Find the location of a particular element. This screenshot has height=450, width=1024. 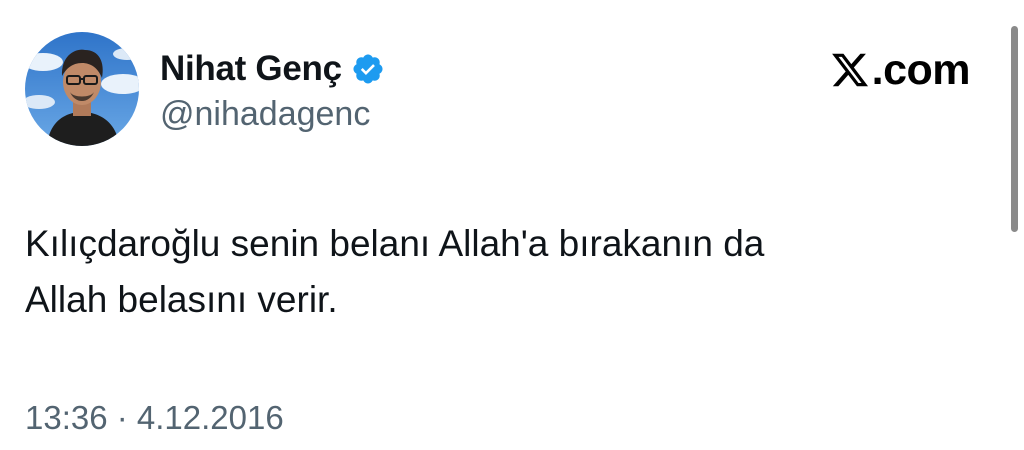

author-handle: @nihadagenc is located at coordinates (265, 114).